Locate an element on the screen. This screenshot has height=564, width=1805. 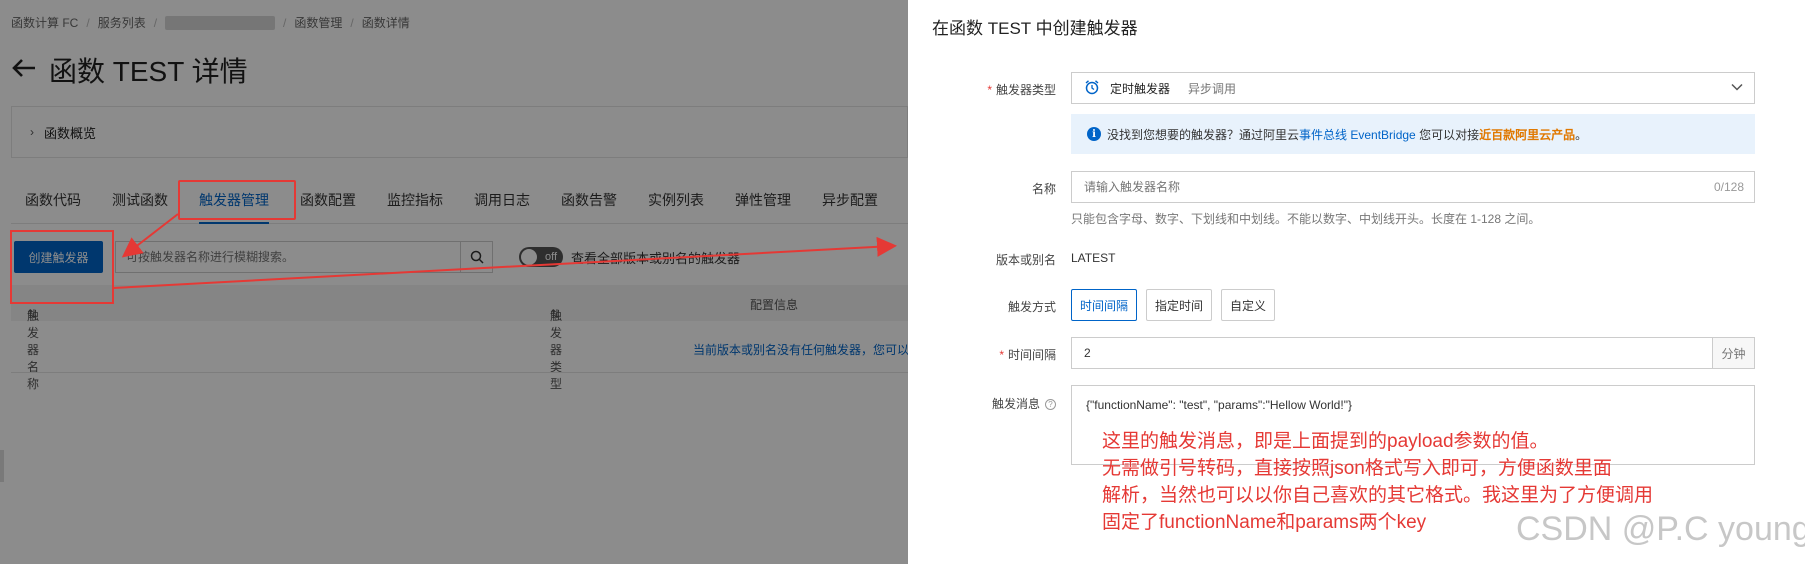
annotation-line: 解析，当然也可以以你自己喜欢的其它格式。我这里为了方便调用 is located at coordinates (1378, 495).